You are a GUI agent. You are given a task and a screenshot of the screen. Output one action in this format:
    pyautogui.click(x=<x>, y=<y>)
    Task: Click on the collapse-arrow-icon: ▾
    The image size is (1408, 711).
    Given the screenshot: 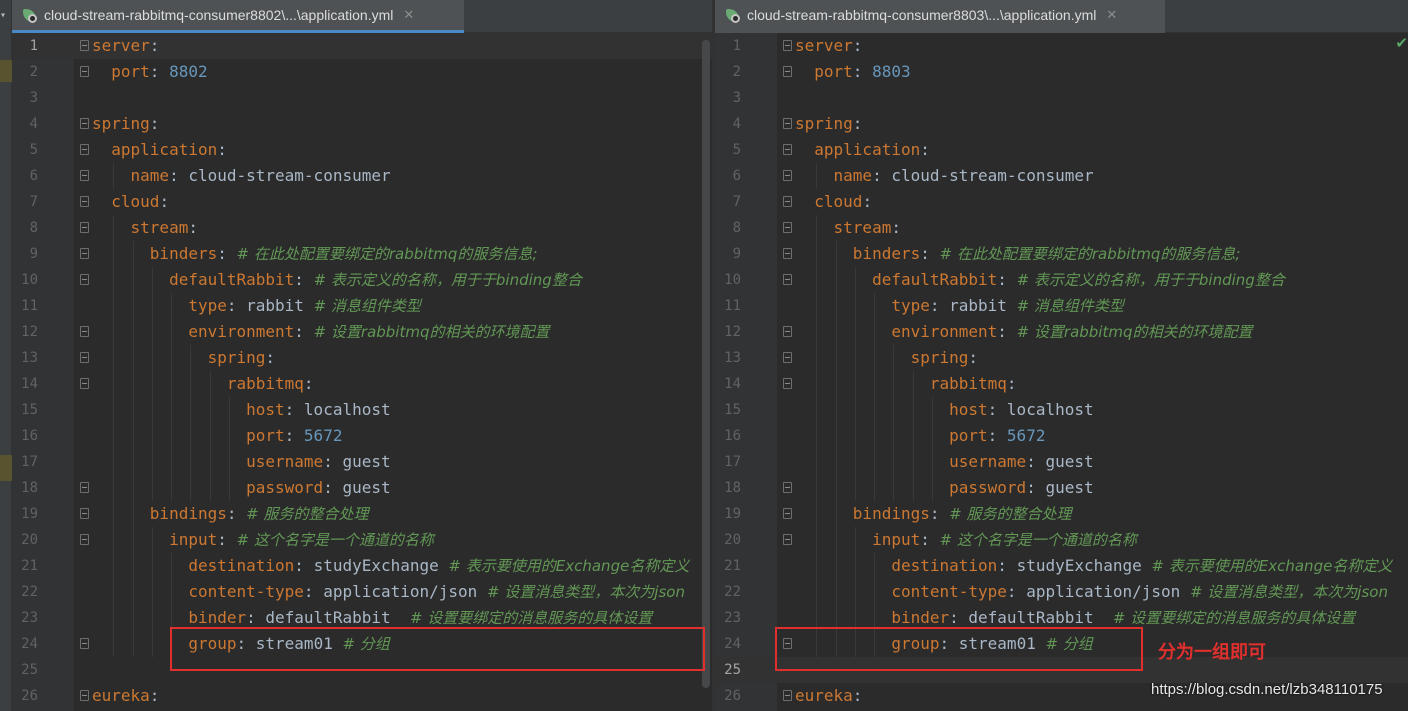 What is the action you would take?
    pyautogui.click(x=3, y=15)
    